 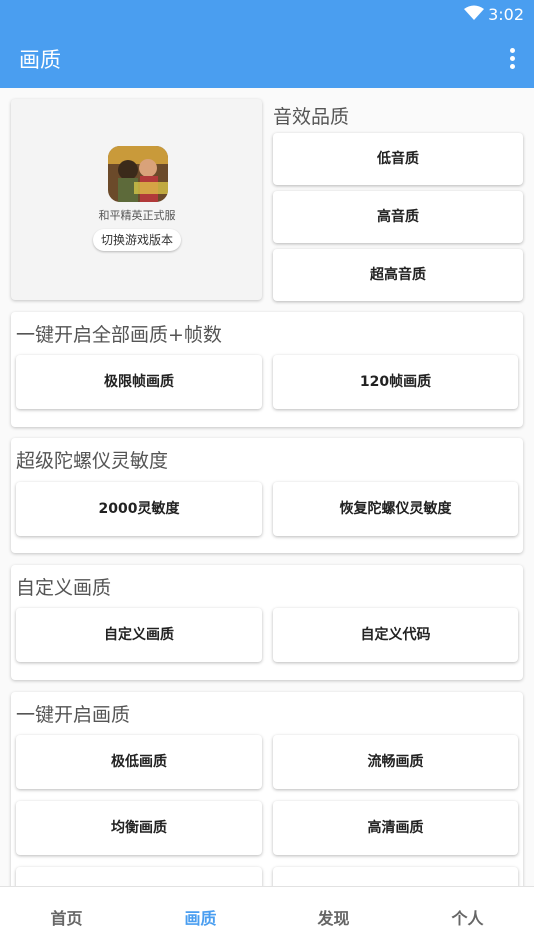 What do you see at coordinates (398, 275) in the screenshot?
I see `ultra-sound-button: 超高音质` at bounding box center [398, 275].